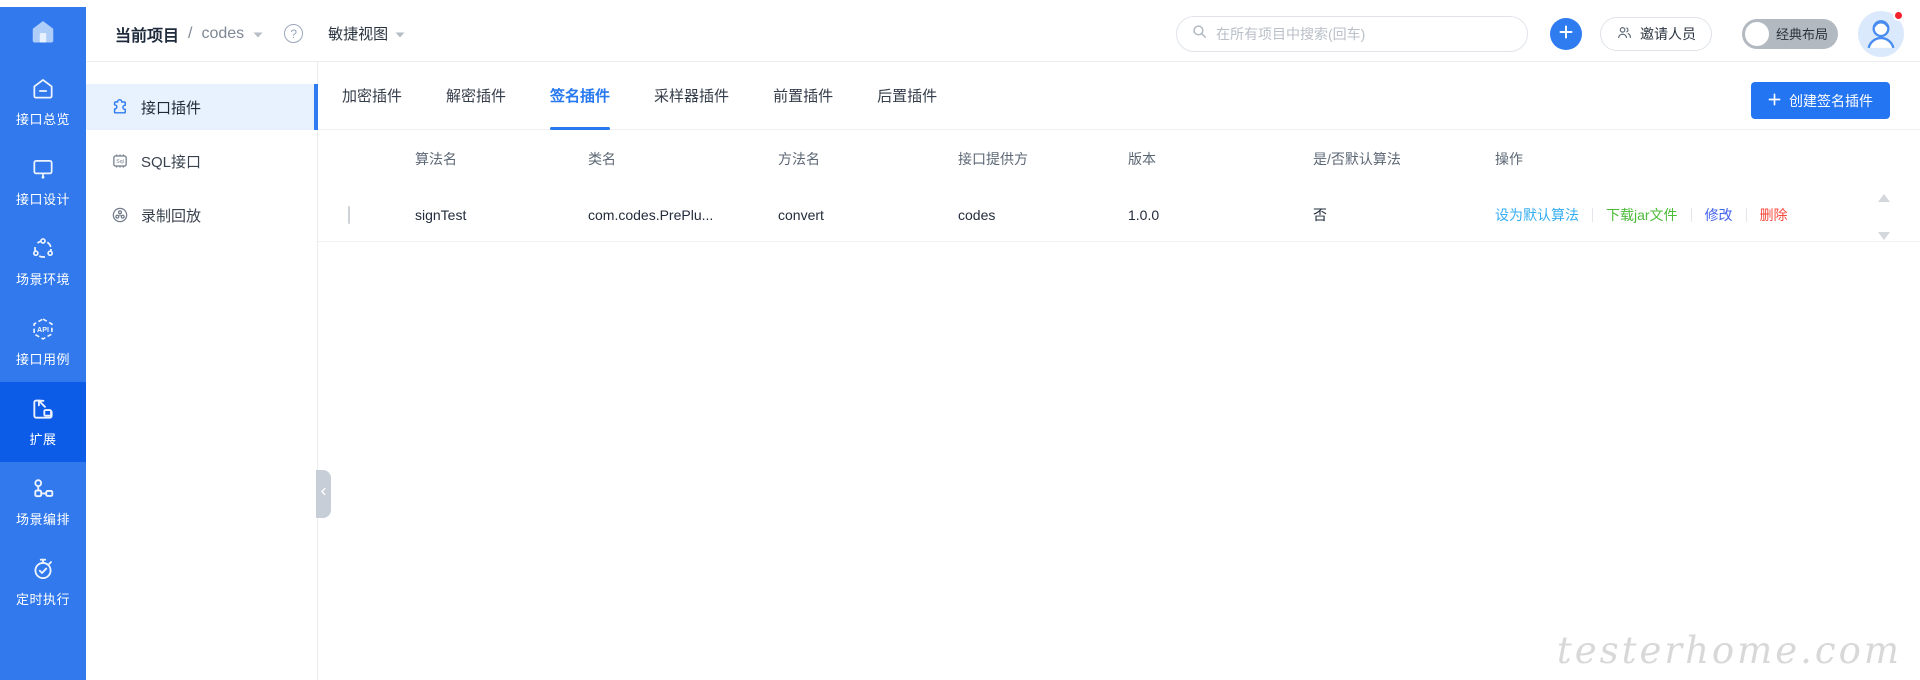  I want to click on sidebar-item-api-case: API 接口用例, so click(43, 342).